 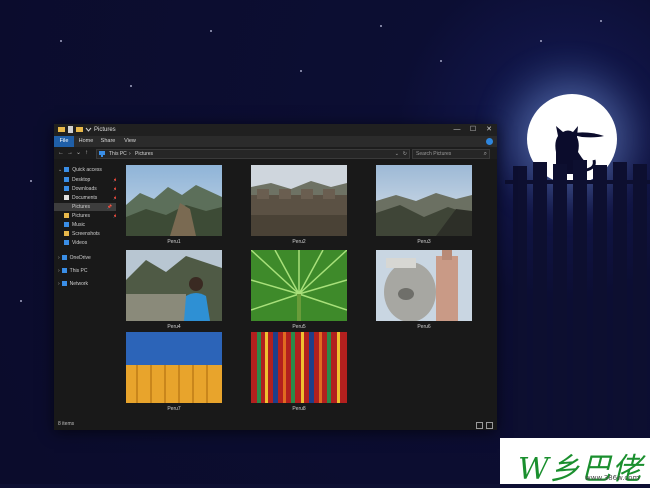 What do you see at coordinates (66, 243) in the screenshot?
I see `video-icon` at bounding box center [66, 243].